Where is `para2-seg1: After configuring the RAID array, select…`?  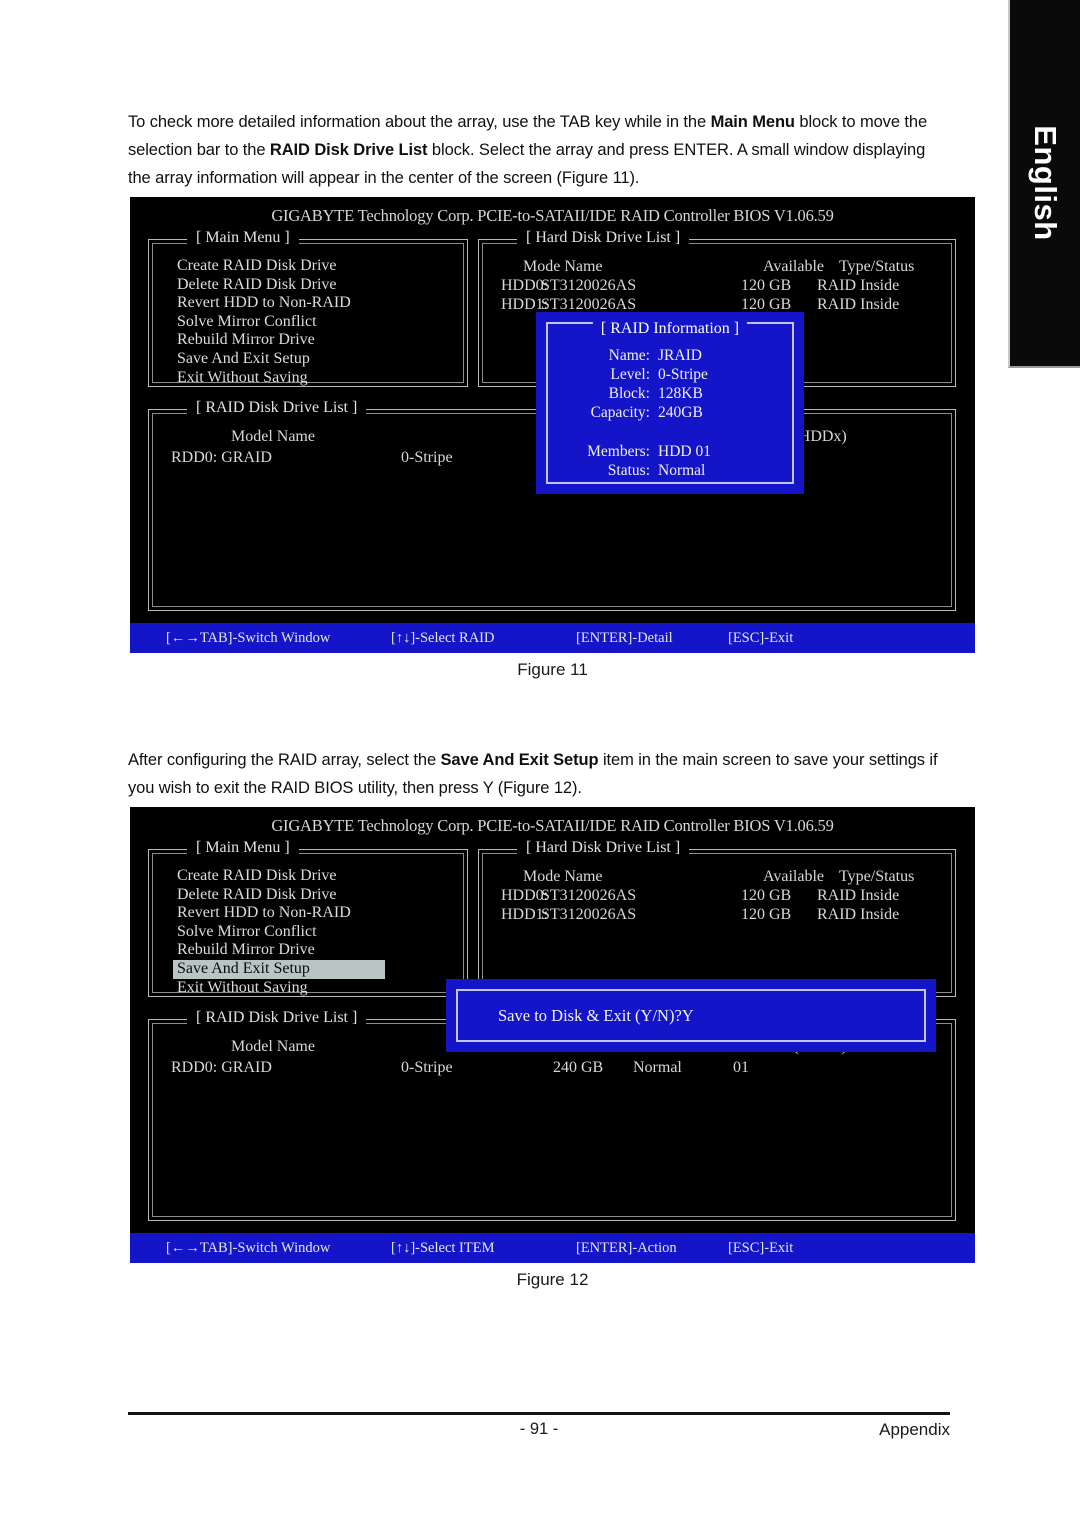
para2-seg1: After configuring the RAID array, select… is located at coordinates (284, 760).